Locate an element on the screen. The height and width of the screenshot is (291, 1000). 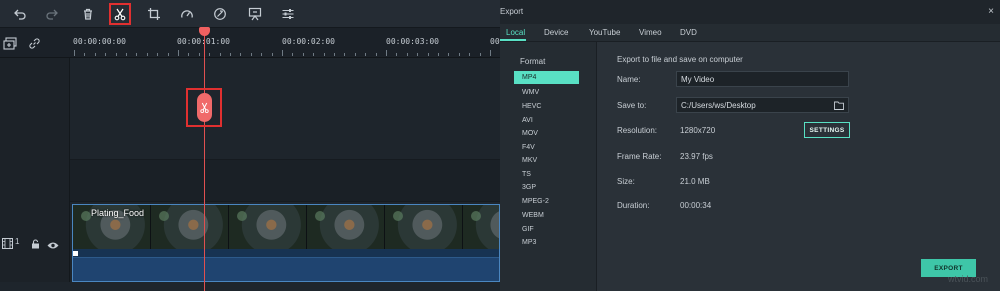
format-item-mov: MOV is located at coordinates (546, 133).